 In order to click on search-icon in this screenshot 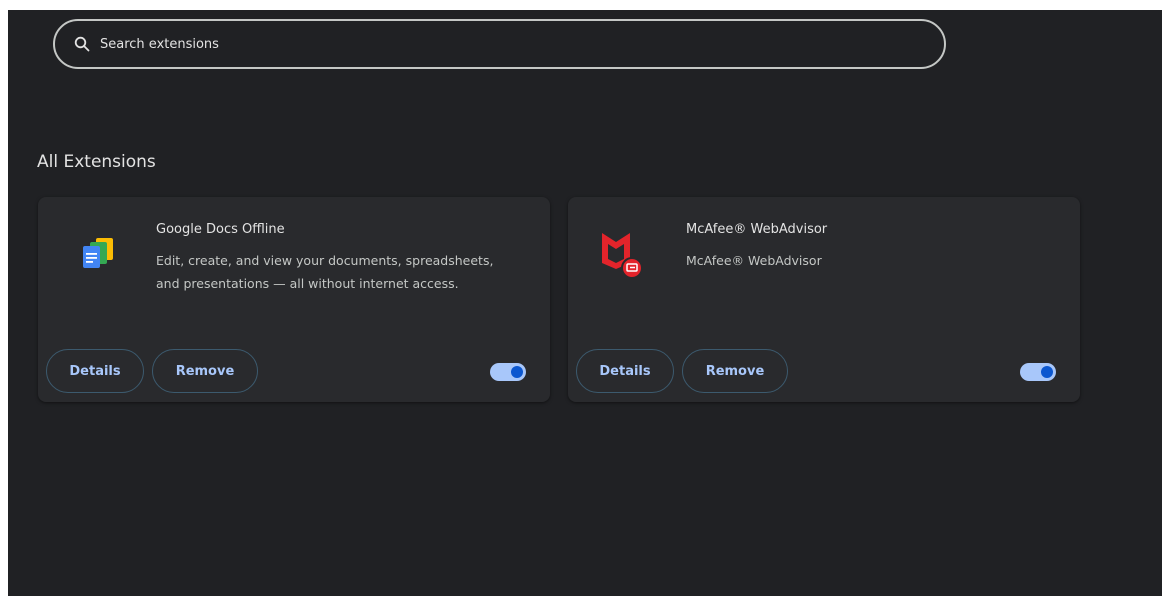, I will do `click(82, 44)`.